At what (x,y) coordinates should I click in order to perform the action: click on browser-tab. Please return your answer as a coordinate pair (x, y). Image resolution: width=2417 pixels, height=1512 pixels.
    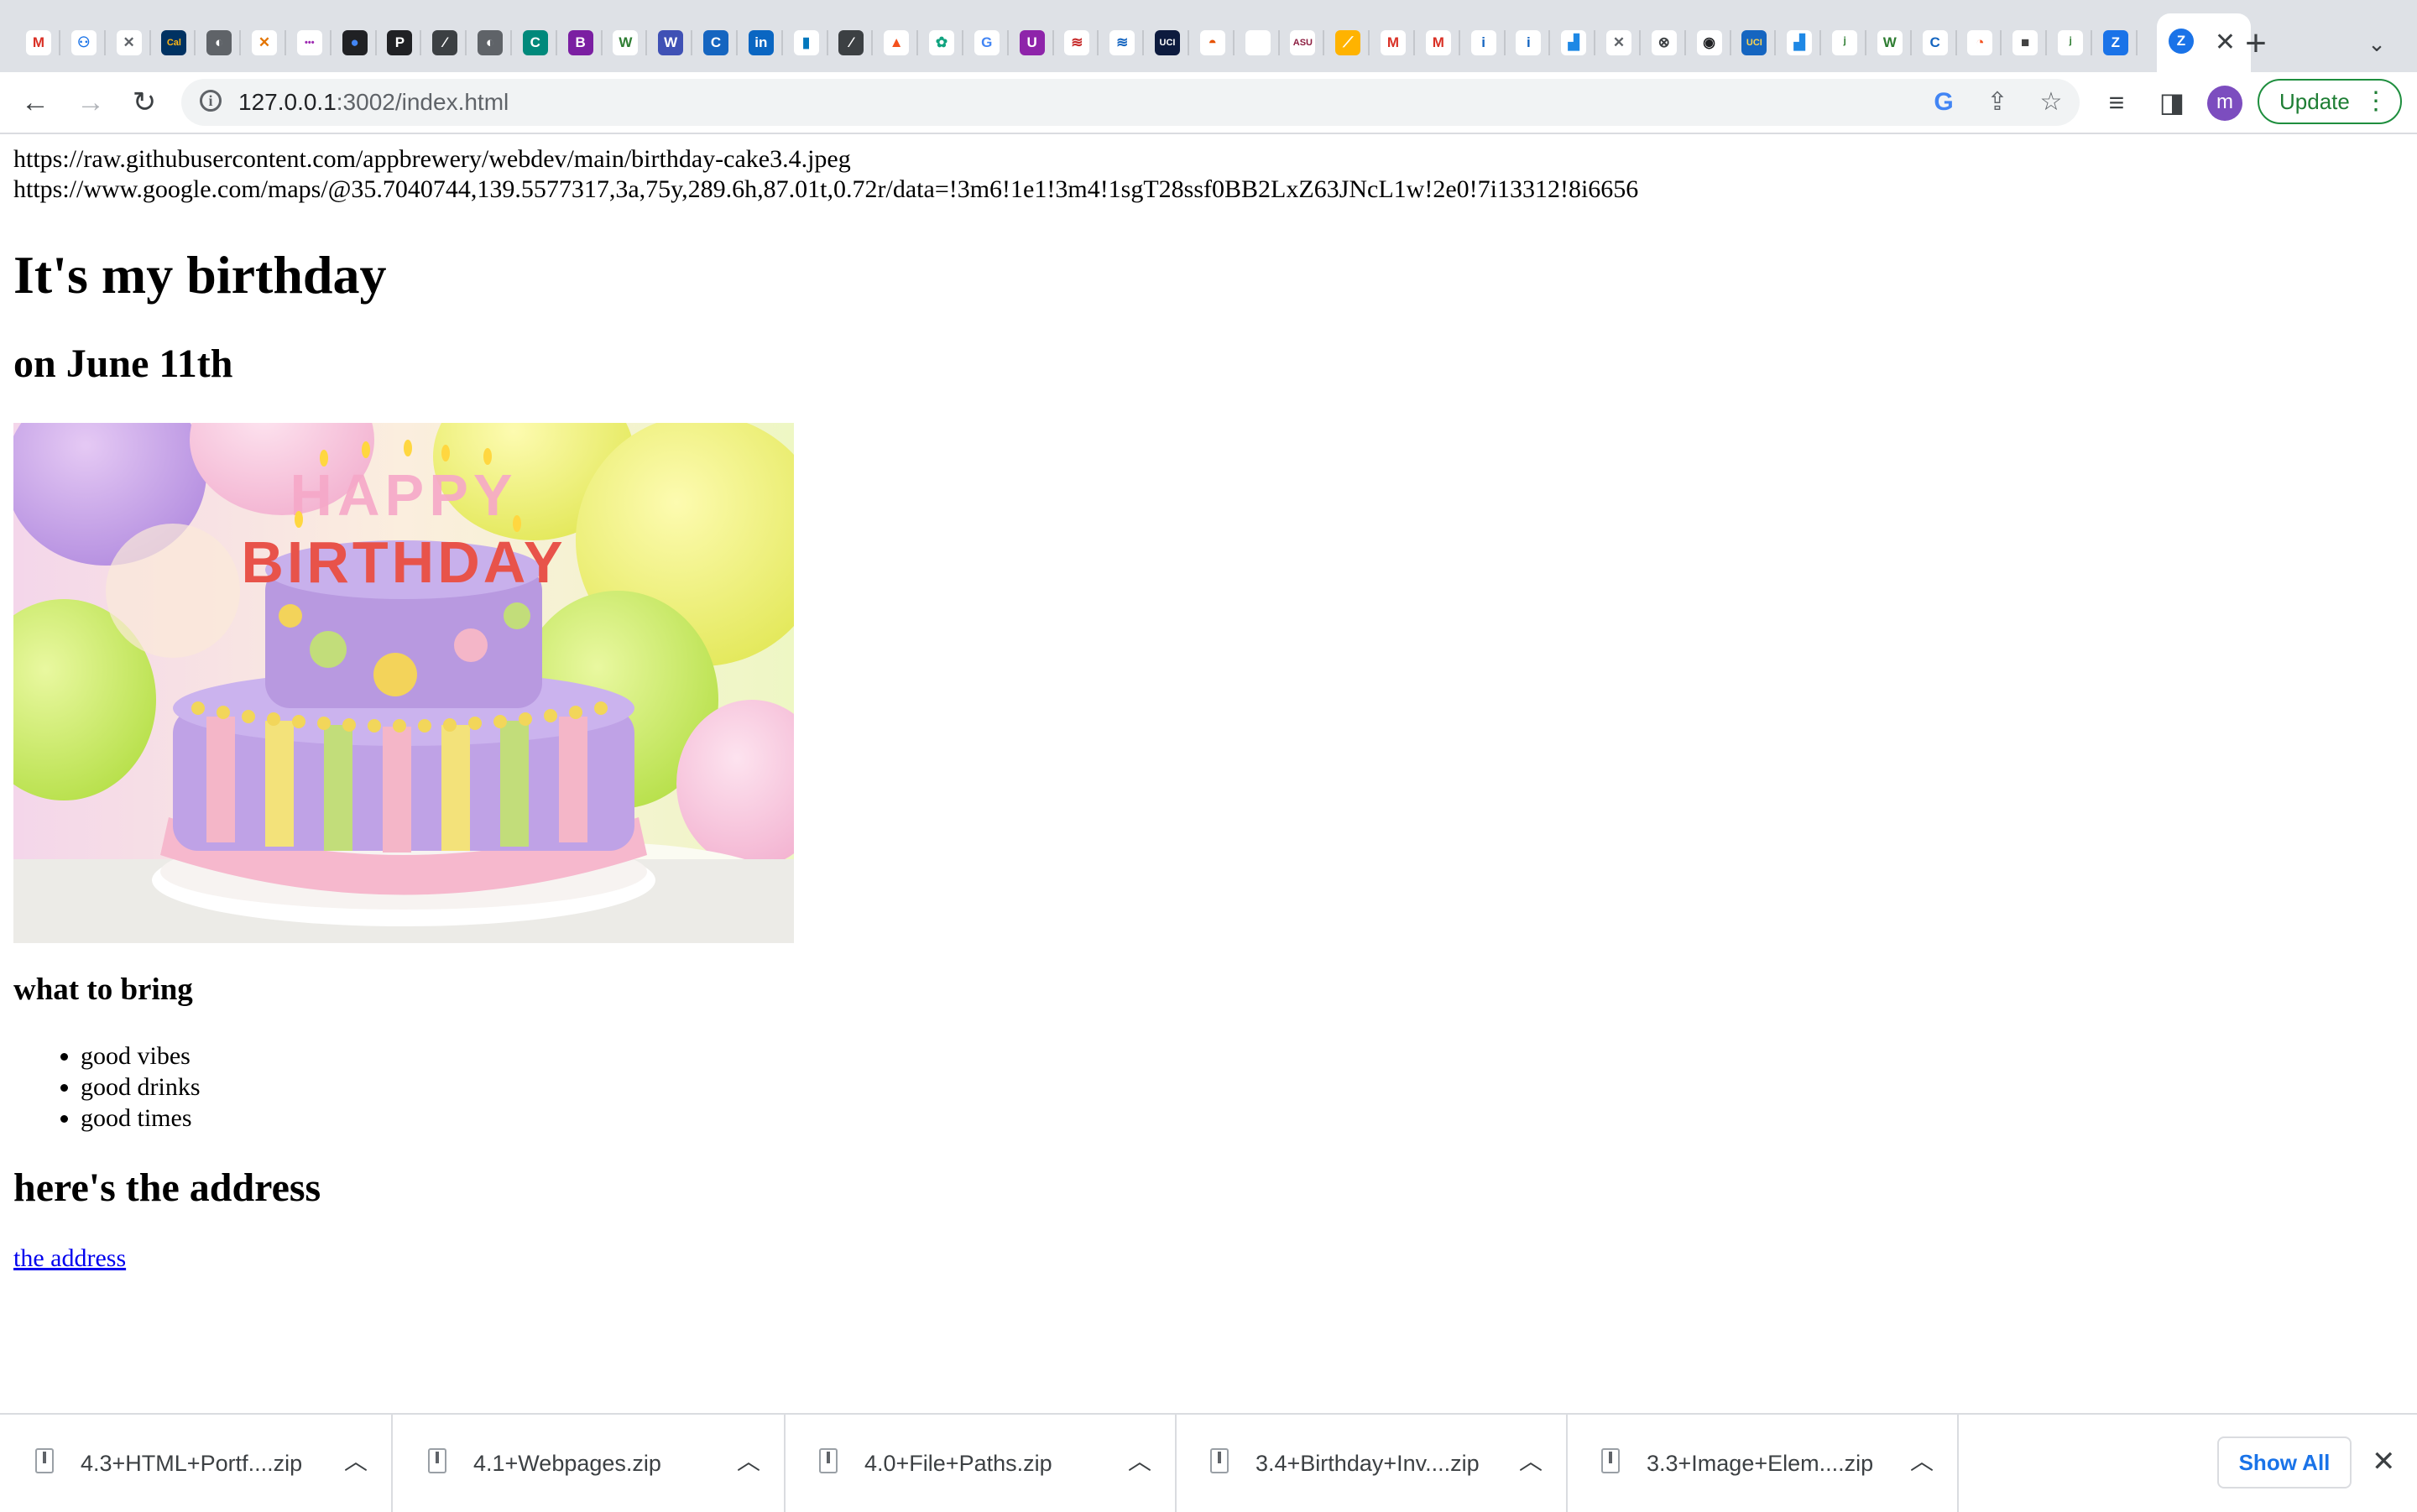
    Looking at the image, I should click on (1258, 43).